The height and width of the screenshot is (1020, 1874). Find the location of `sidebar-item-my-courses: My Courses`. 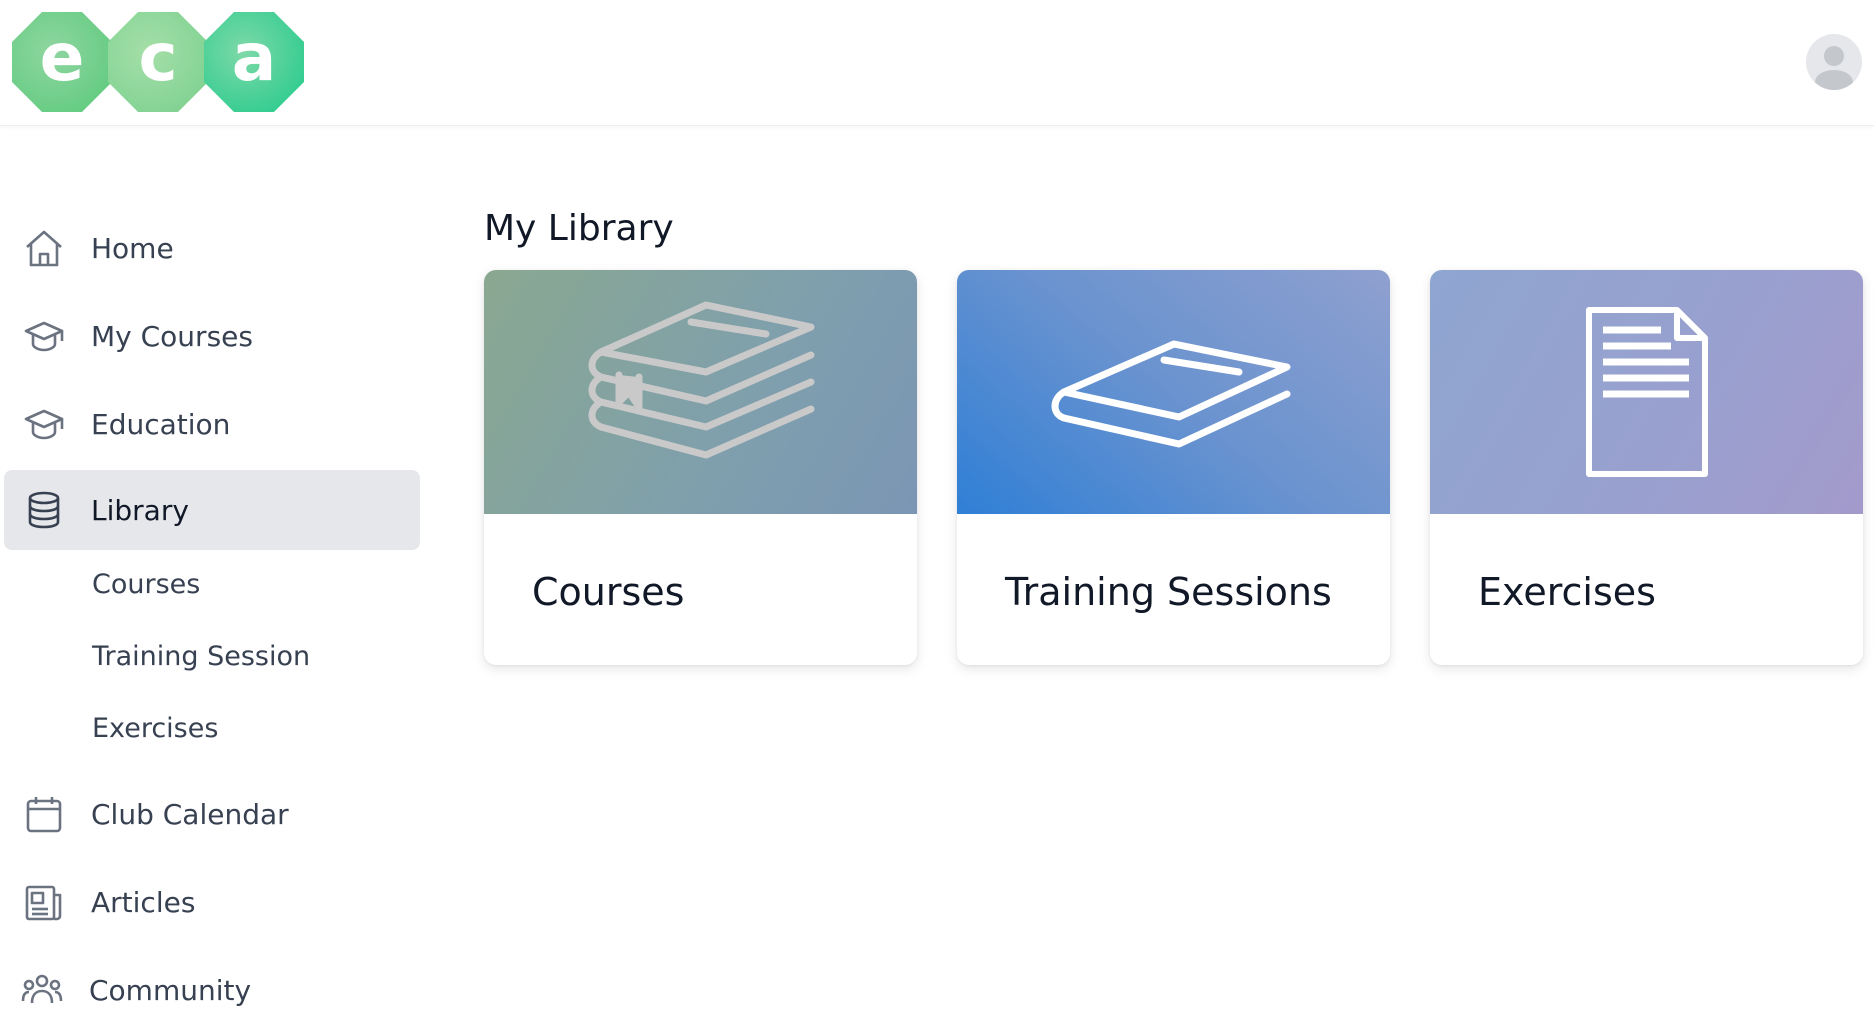

sidebar-item-my-courses: My Courses is located at coordinates (212, 336).